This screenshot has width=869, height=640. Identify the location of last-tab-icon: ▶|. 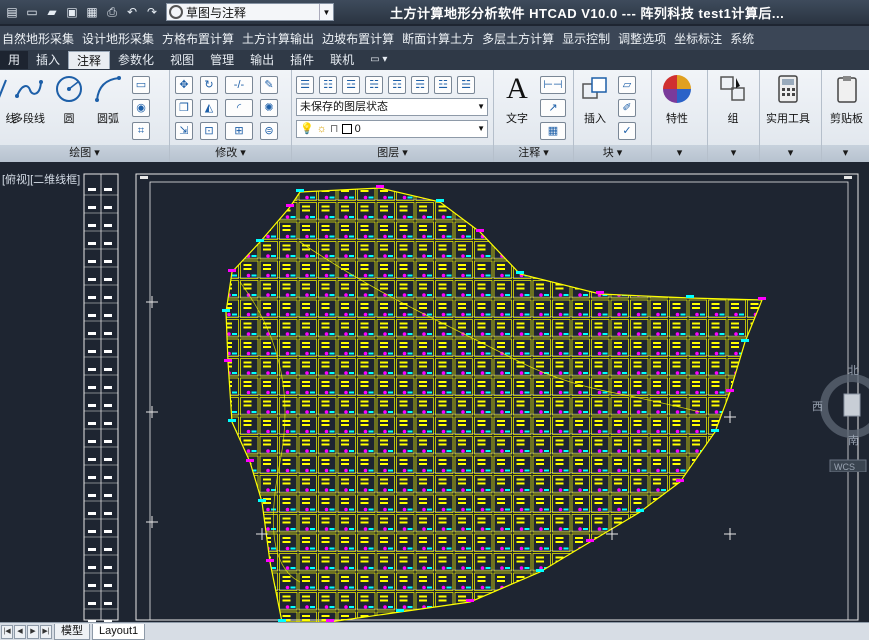
(46, 631).